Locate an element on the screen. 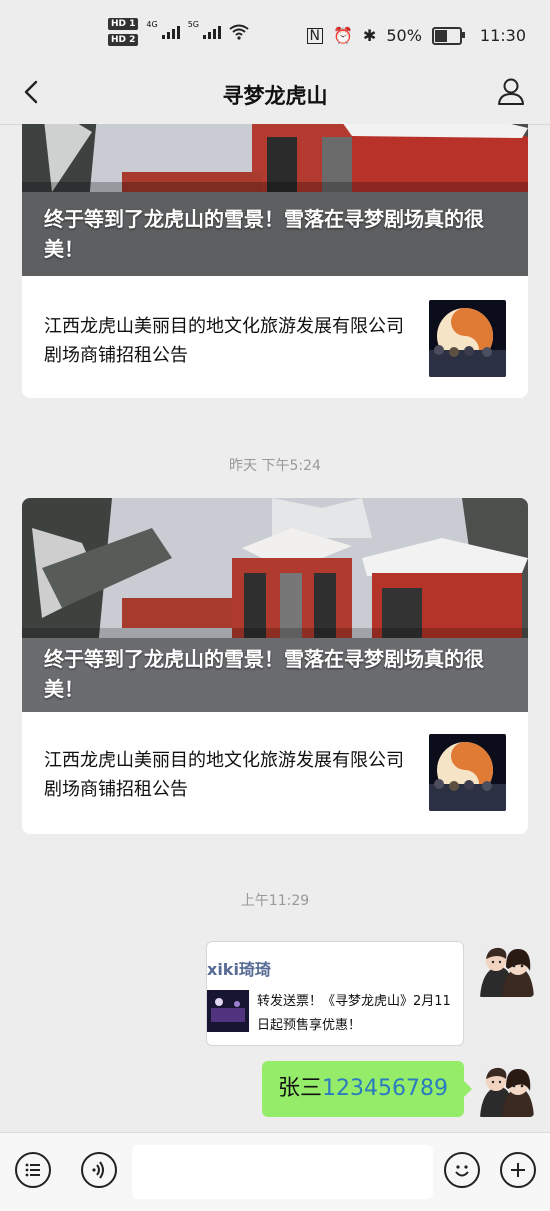 The image size is (550, 1211). plus-icon is located at coordinates (518, 1170).